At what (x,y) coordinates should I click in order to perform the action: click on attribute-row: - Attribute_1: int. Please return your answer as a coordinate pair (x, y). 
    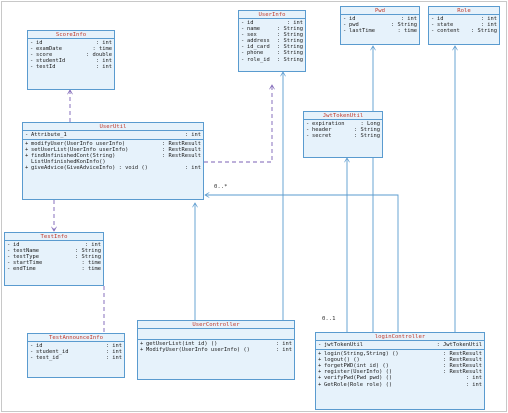
    Looking at the image, I should click on (113, 135).